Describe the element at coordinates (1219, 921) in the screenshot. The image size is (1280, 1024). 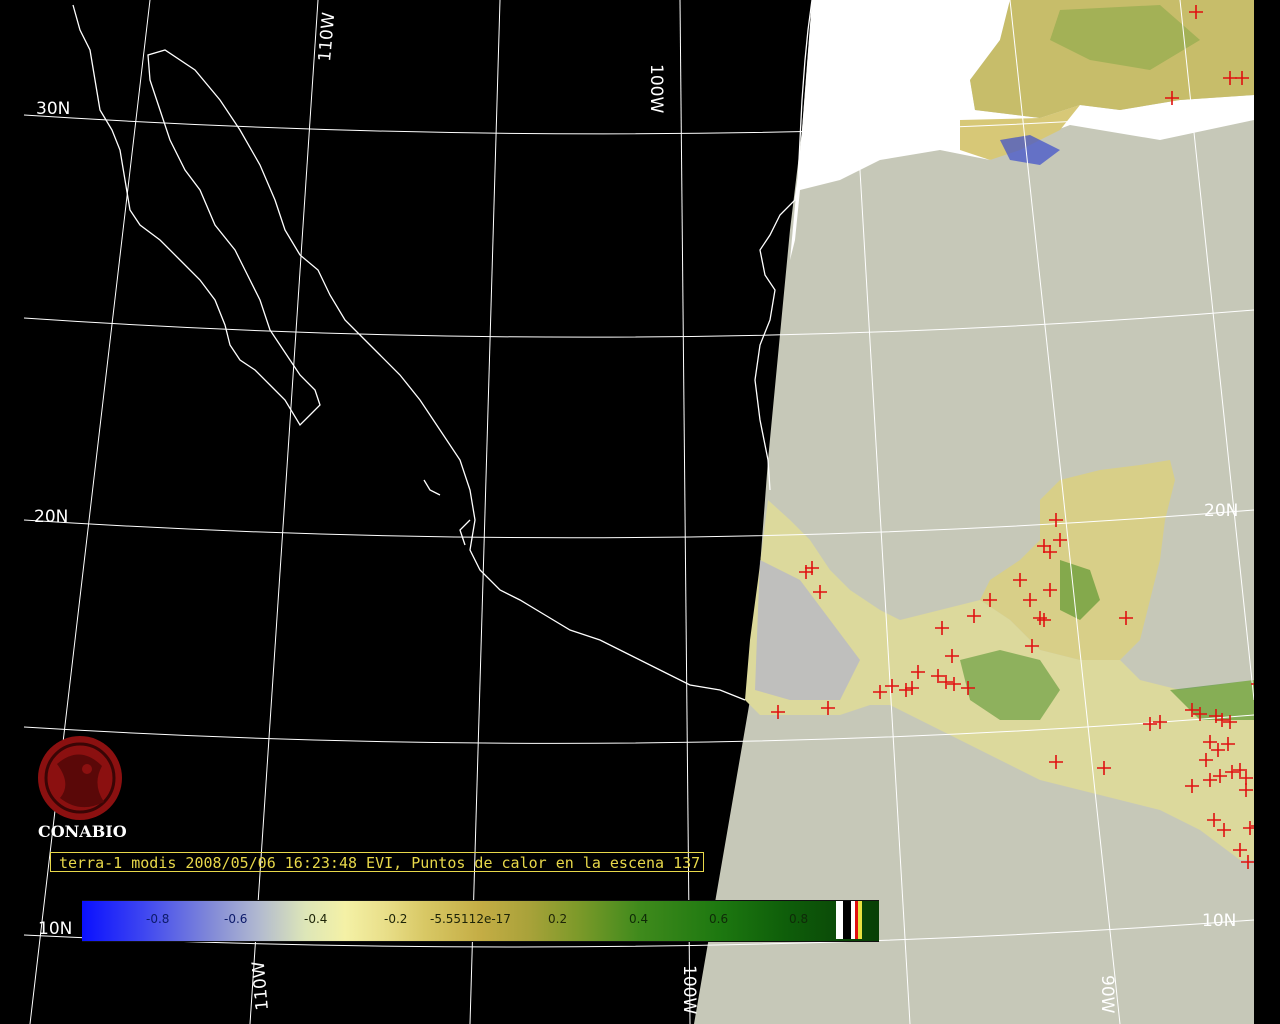
I see `lat-label-10n-right: 10N` at that location.